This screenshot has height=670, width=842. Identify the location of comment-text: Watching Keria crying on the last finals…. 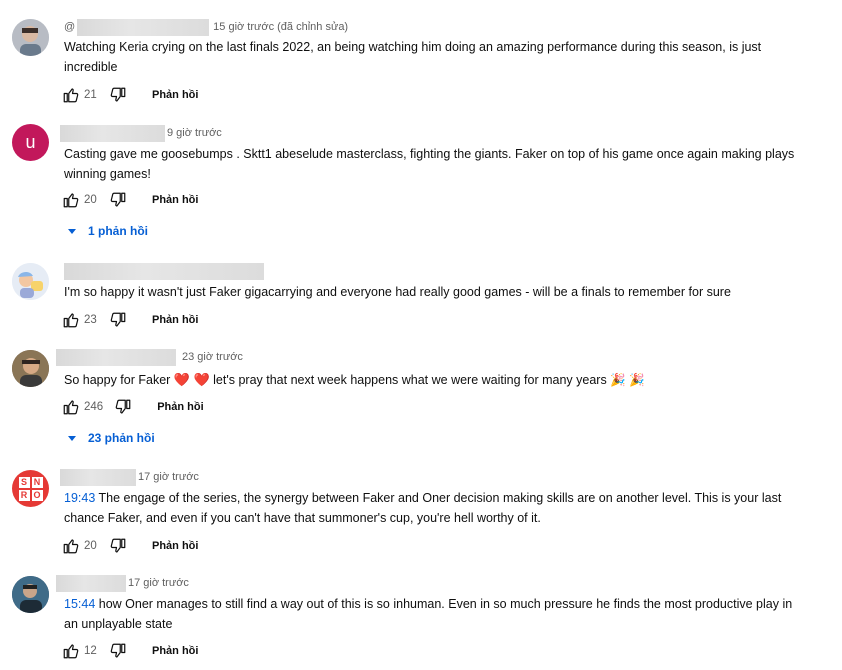
(413, 57).